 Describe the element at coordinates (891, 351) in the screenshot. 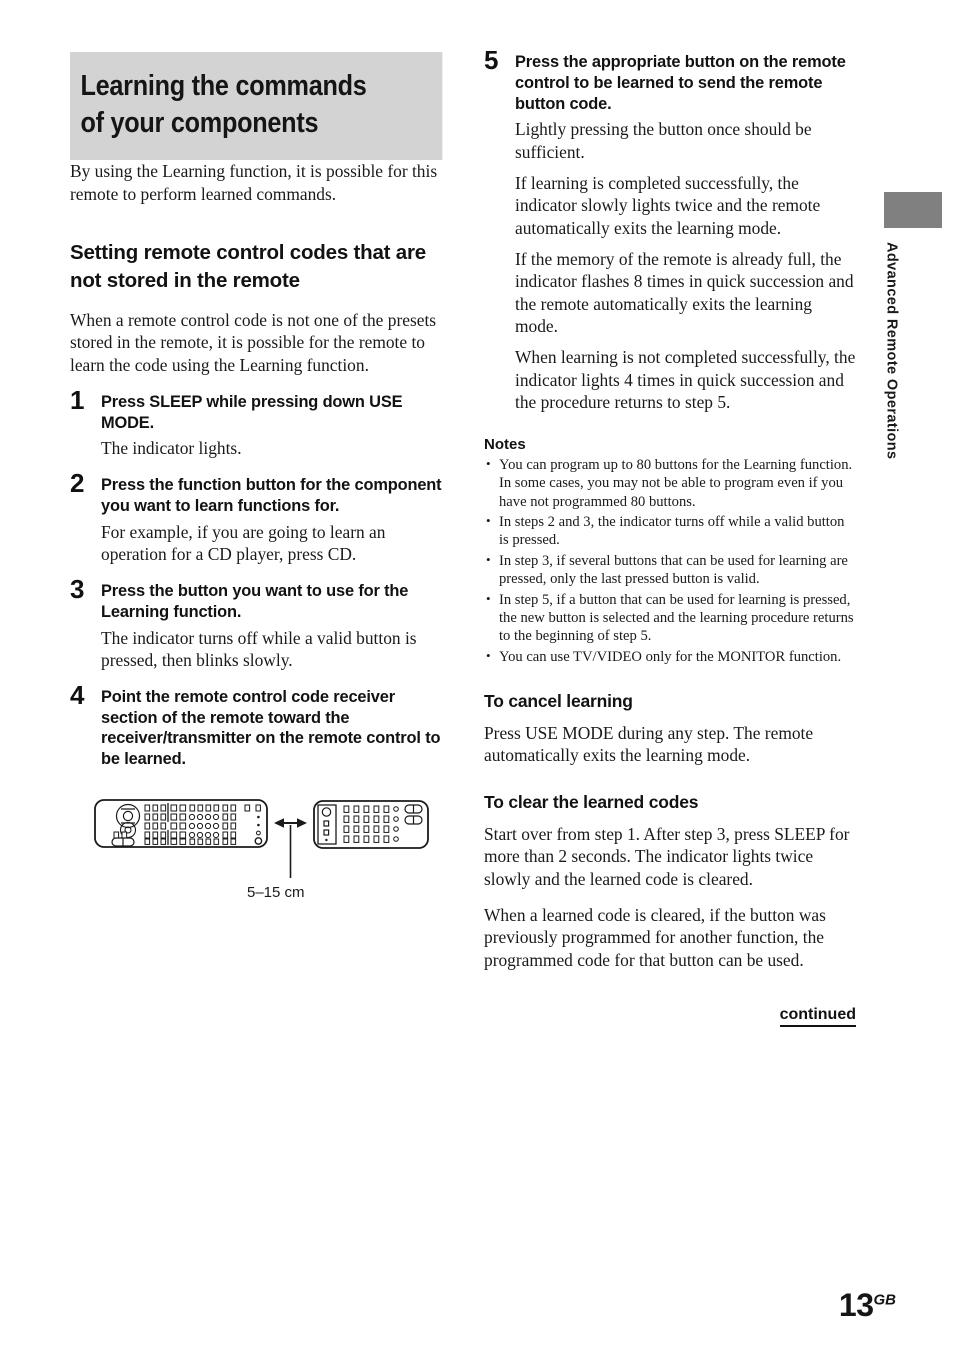

I see `side-tab-label: Advanced Remote Operations` at that location.